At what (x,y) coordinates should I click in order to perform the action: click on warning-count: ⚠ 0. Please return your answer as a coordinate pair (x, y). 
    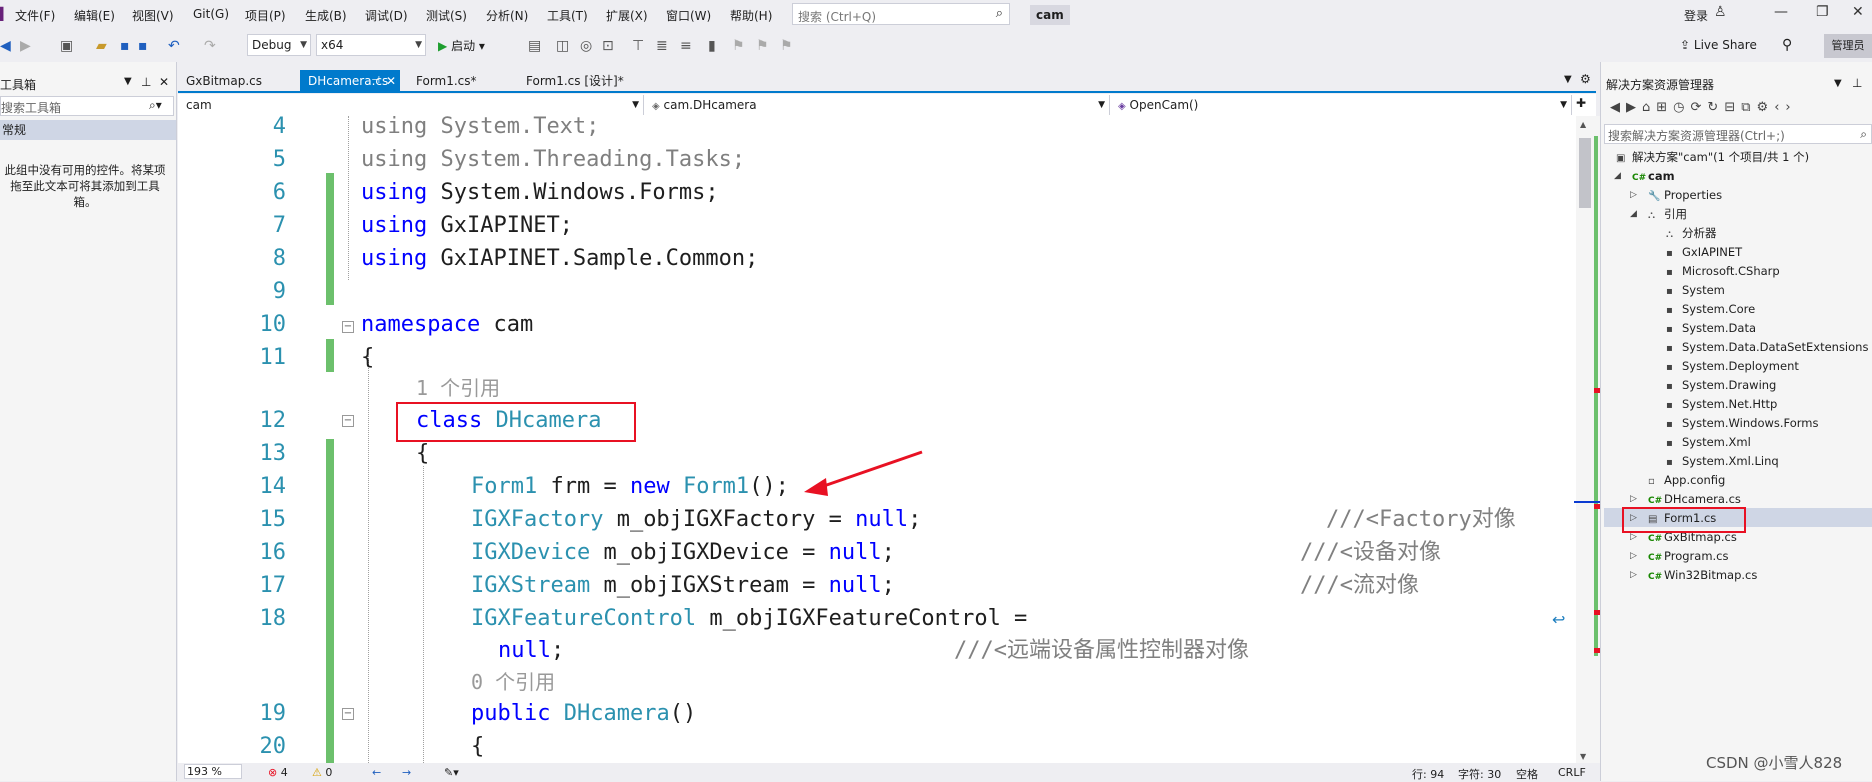
    Looking at the image, I should click on (322, 772).